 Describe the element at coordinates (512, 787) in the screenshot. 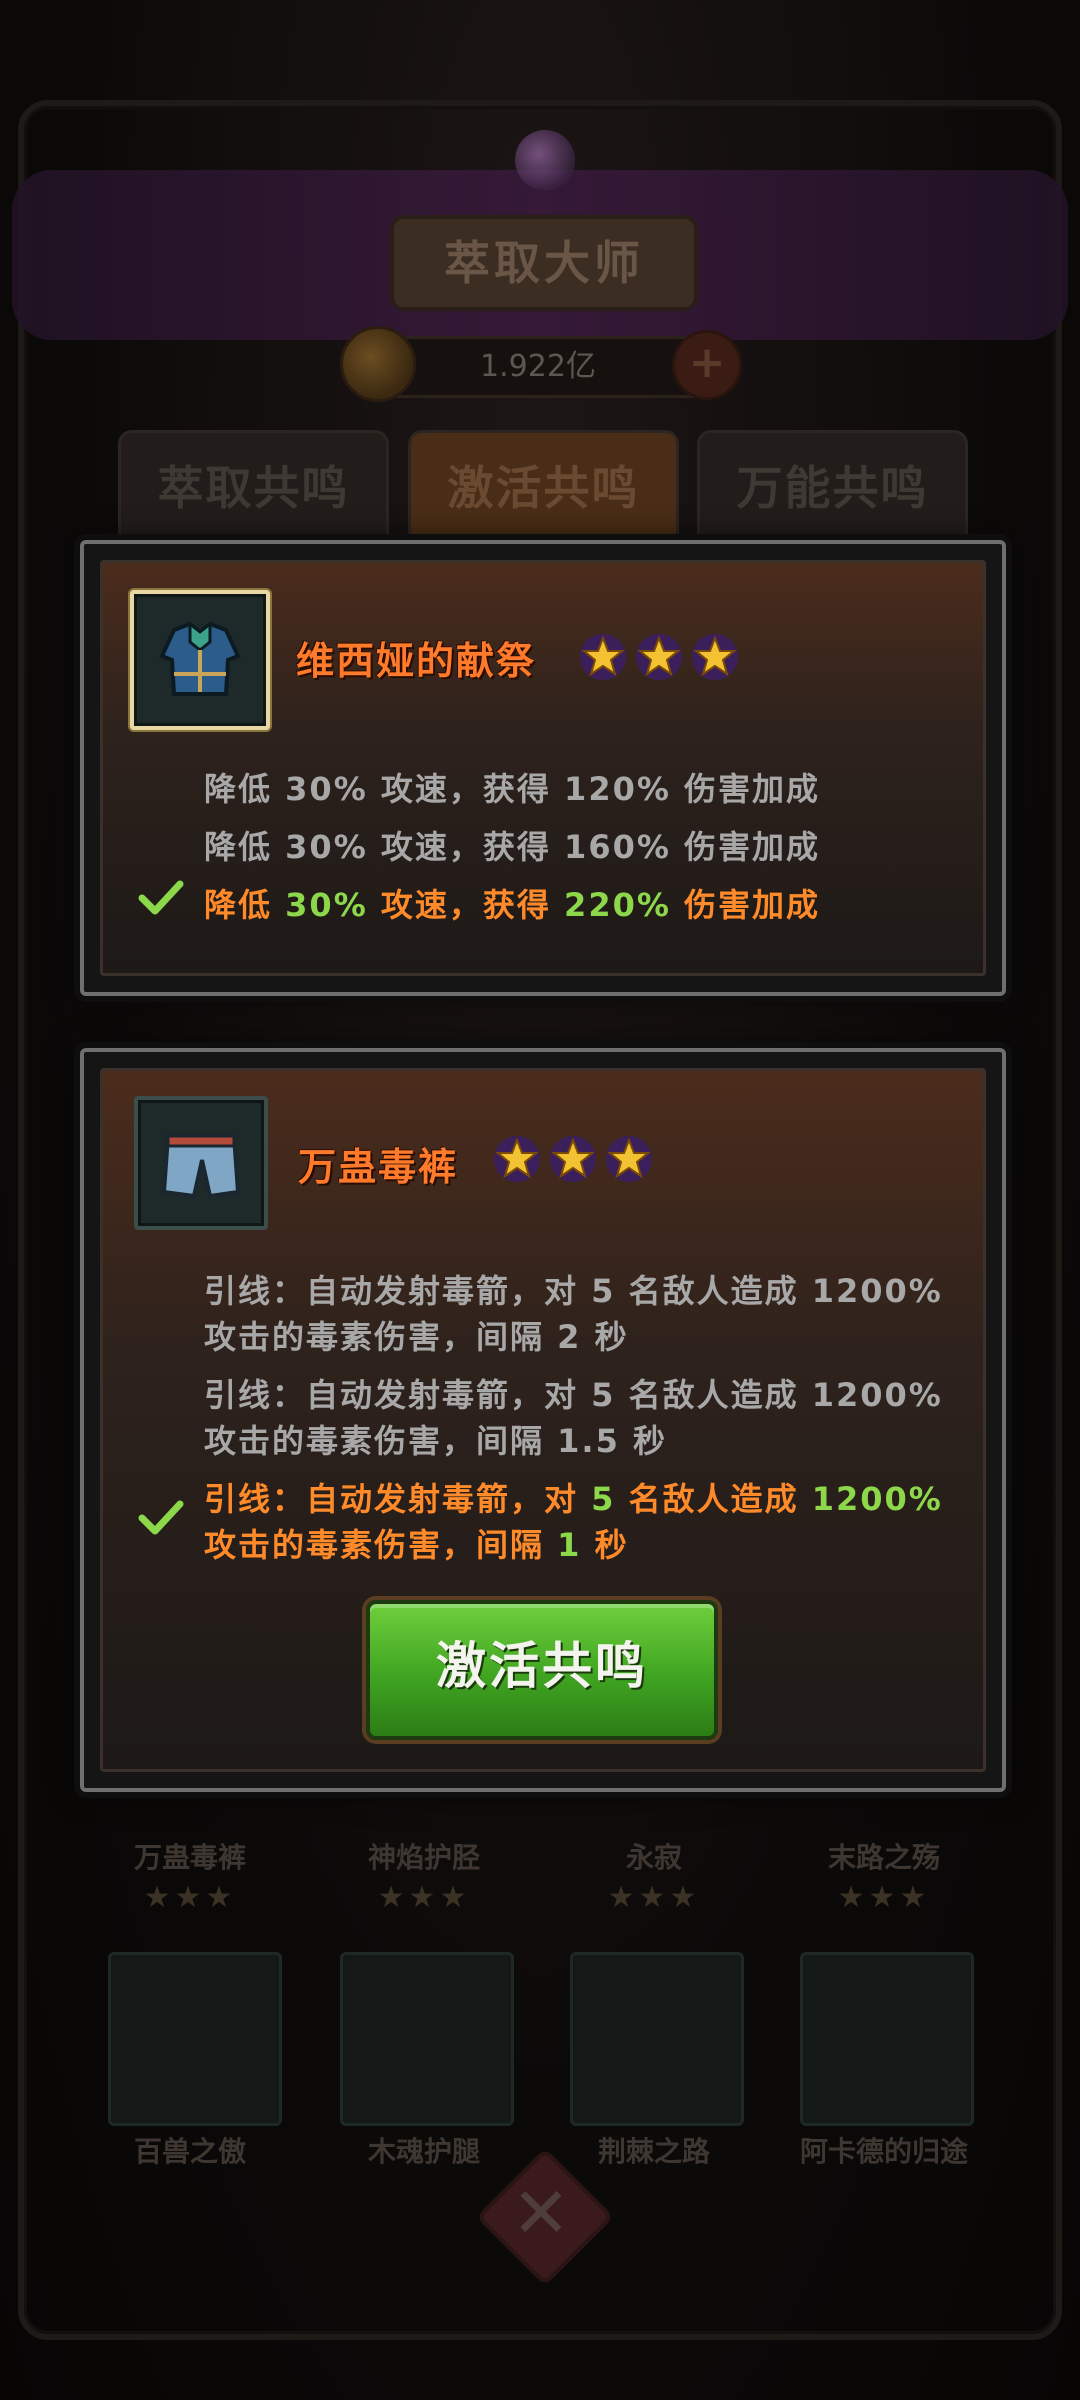

I see `resonance-option: 降低 30% 攻速，获得 120% 伤害加成` at that location.